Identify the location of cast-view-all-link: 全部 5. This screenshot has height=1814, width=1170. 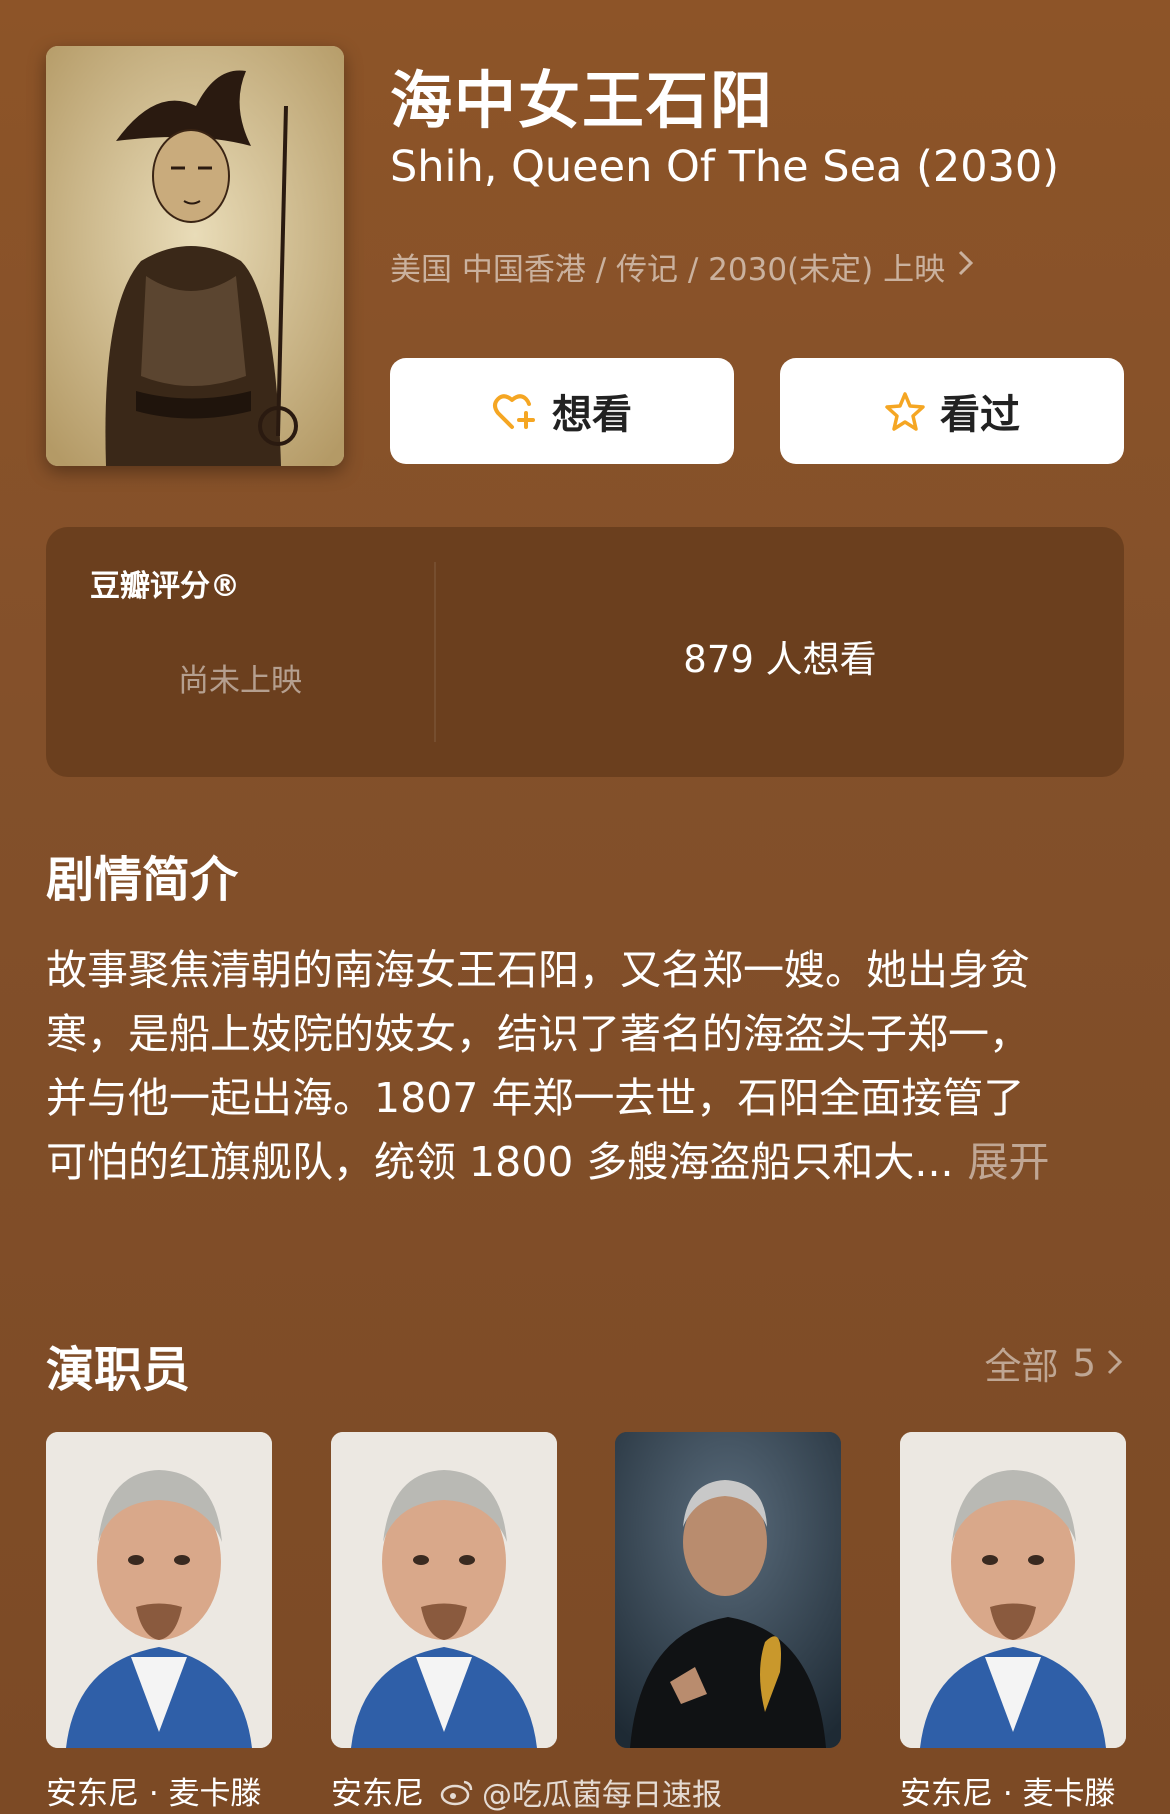
(1054, 1363).